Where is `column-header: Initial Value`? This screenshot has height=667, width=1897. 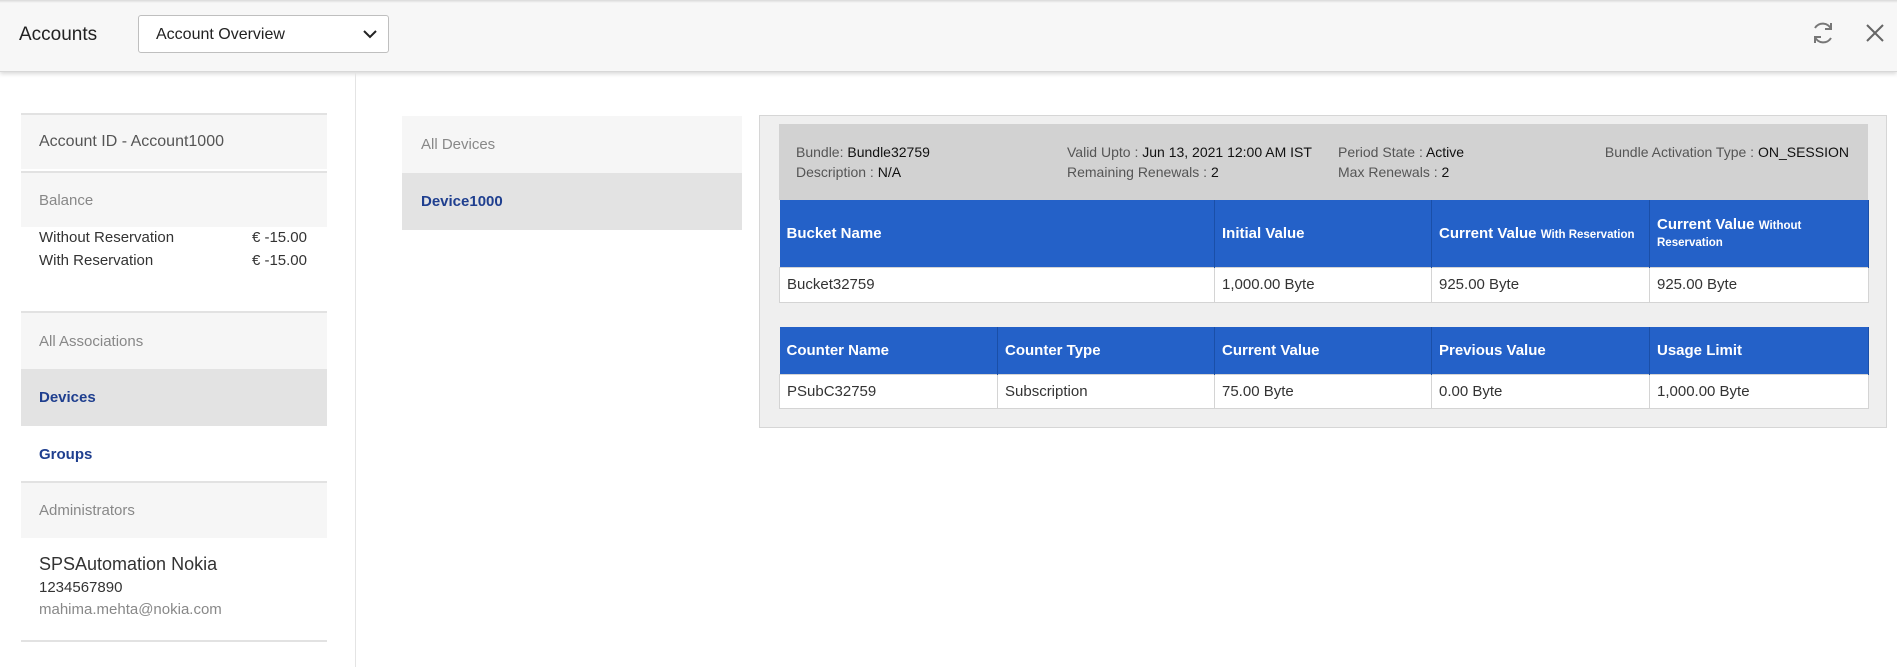 column-header: Initial Value is located at coordinates (1323, 233).